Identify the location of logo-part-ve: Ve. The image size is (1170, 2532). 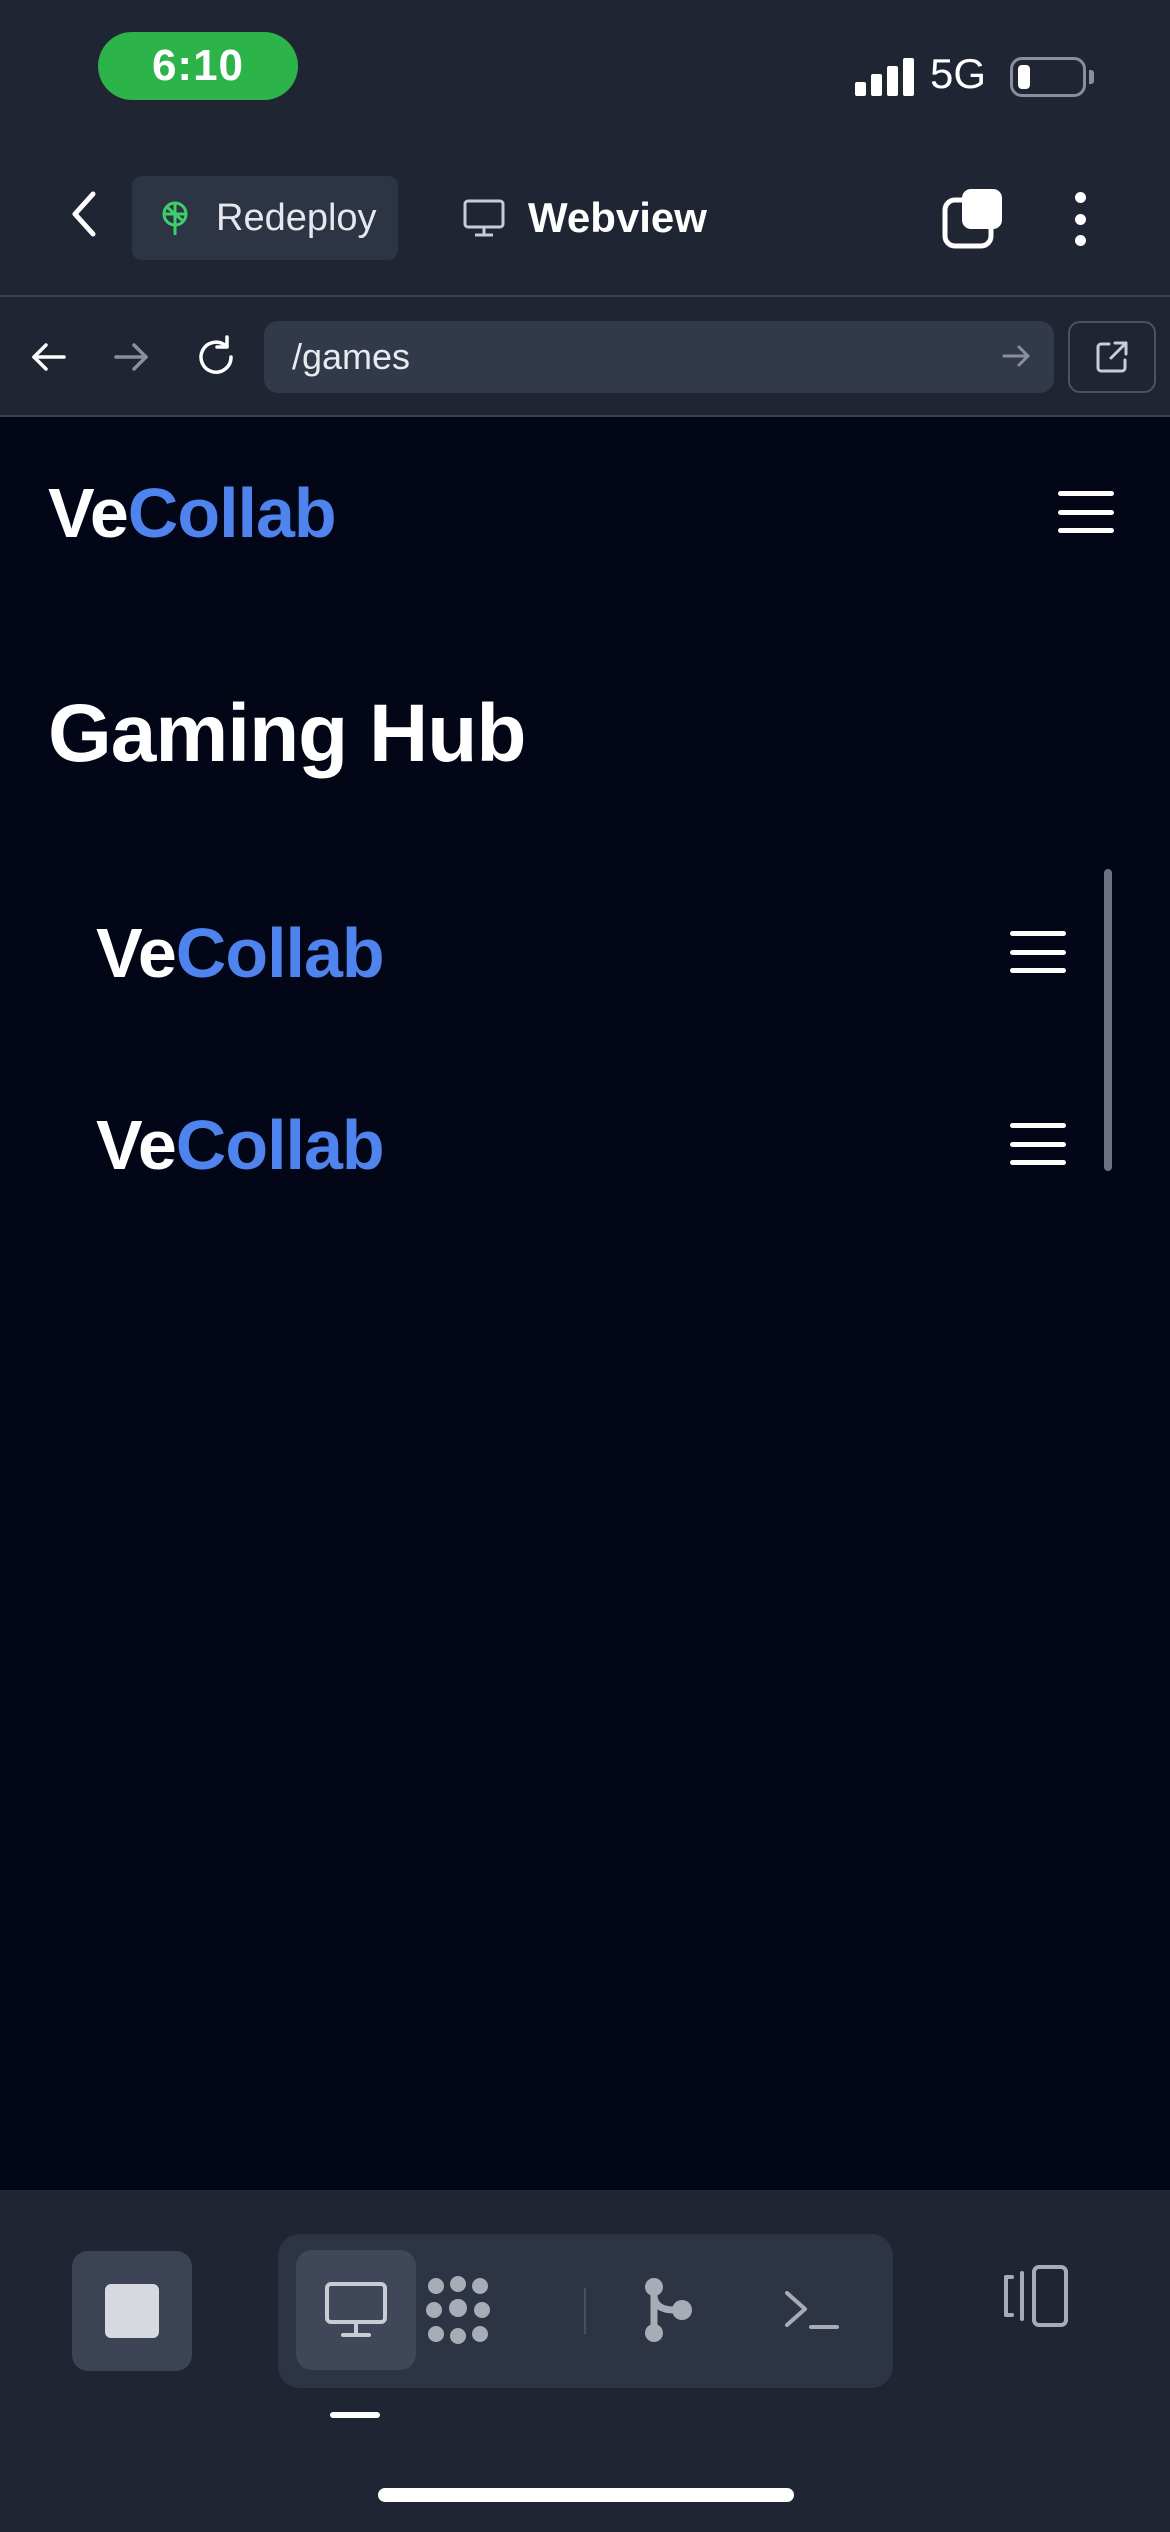
(88, 513).